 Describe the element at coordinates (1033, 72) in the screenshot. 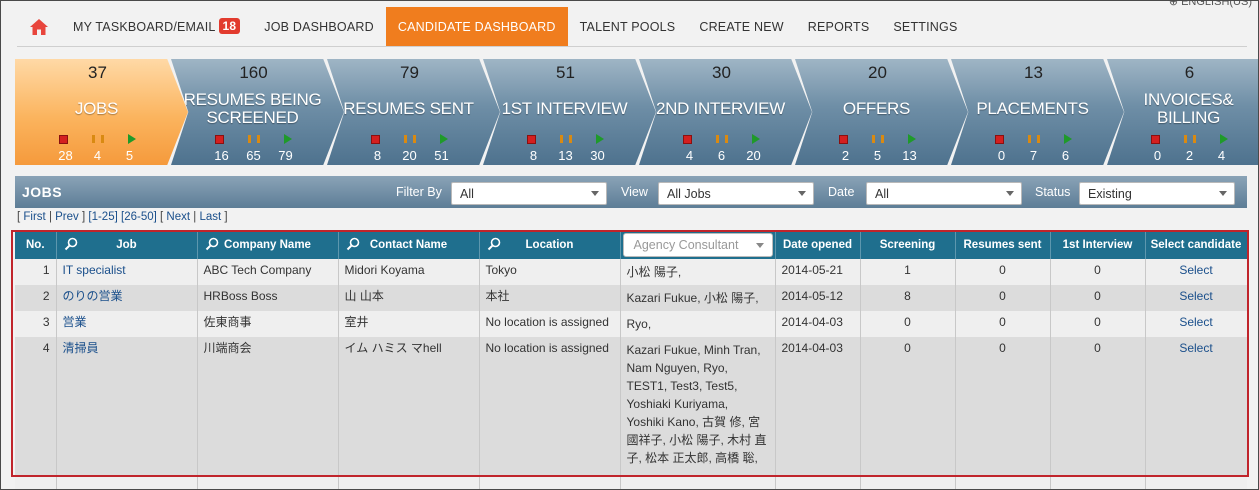

I see `stage-count: 13` at that location.